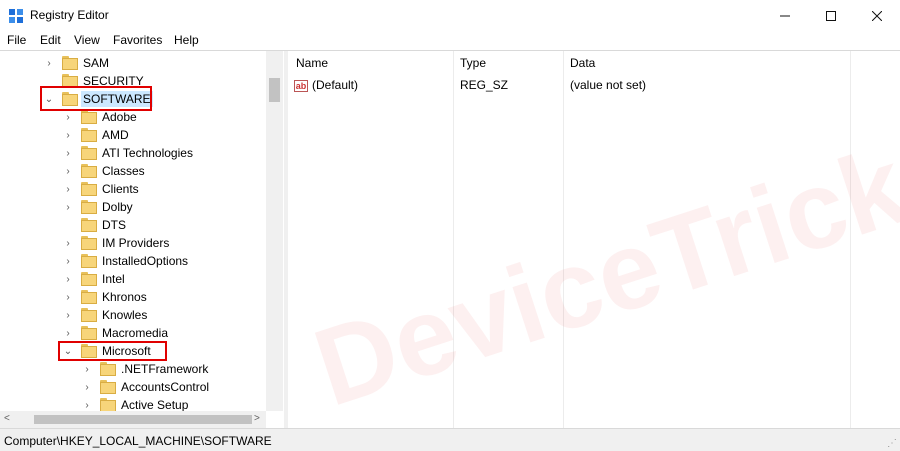 Image resolution: width=900 pixels, height=451 pixels. I want to click on tree-node: › ATI Technologies, so click(129, 153).